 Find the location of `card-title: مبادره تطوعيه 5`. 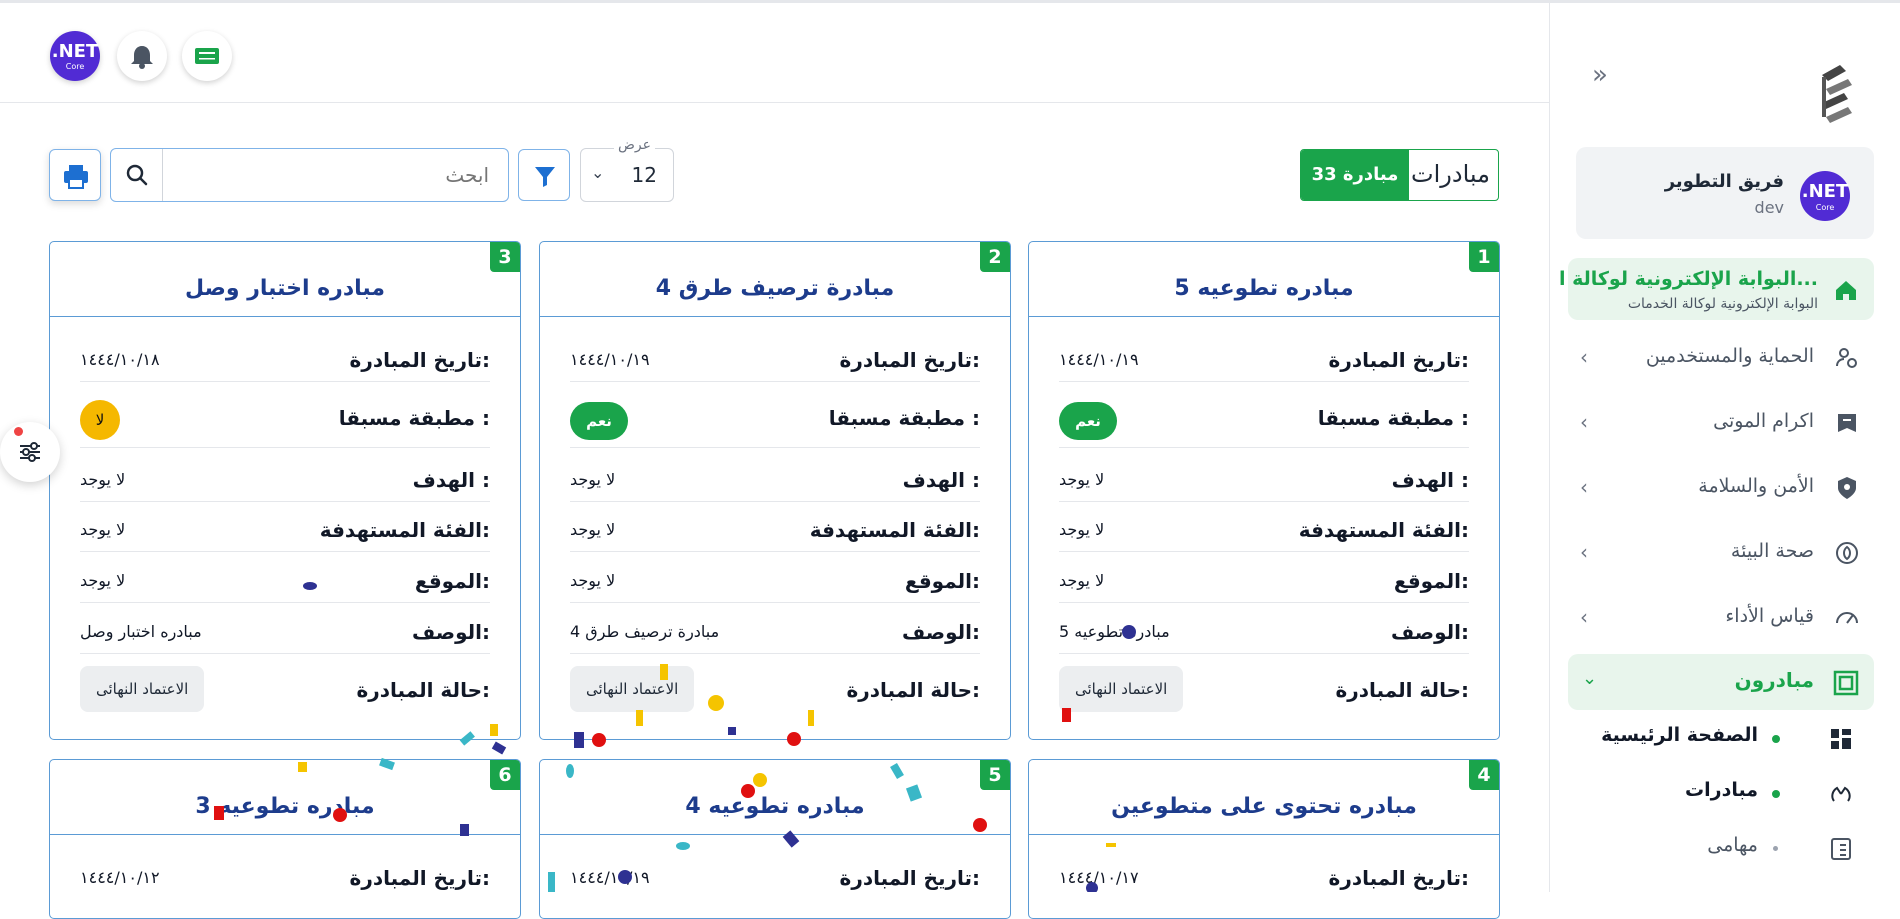

card-title: مبادره تطوعيه 5 is located at coordinates (1264, 288).